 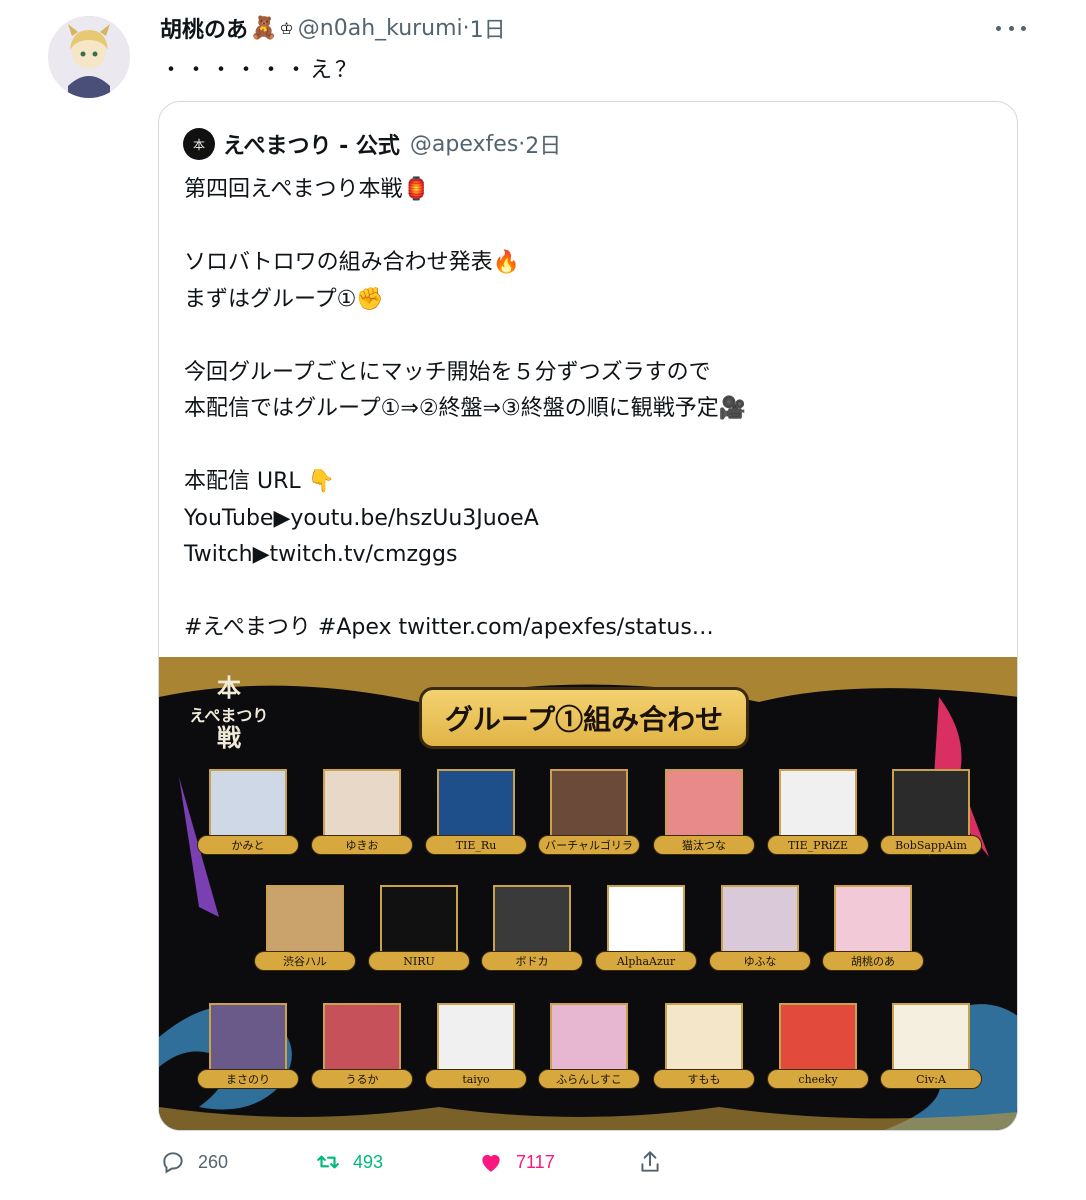 I want to click on player-card: Civ:A, so click(x=931, y=1047).